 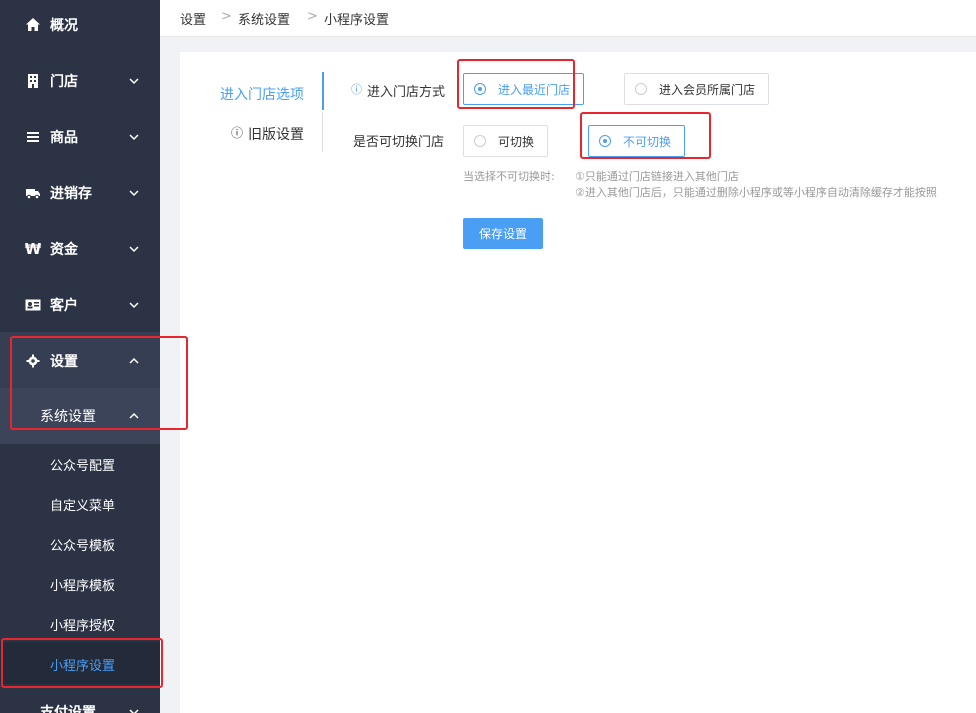 I want to click on won-icon: ₩, so click(x=33, y=249).